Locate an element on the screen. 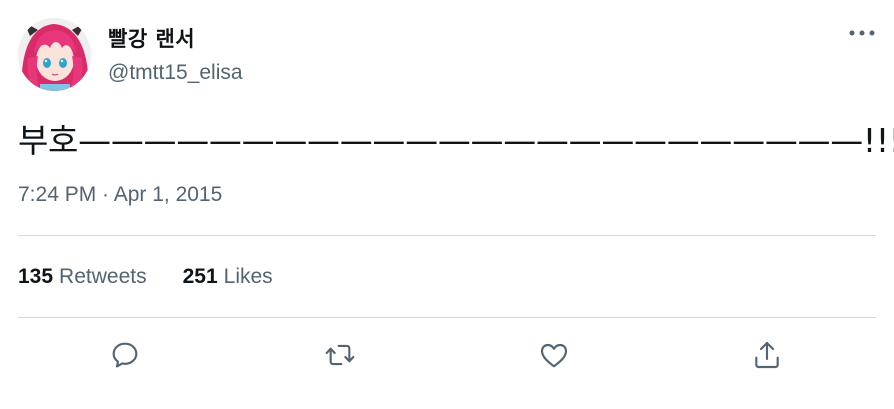 This screenshot has width=894, height=409. reply-icon is located at coordinates (125, 355).